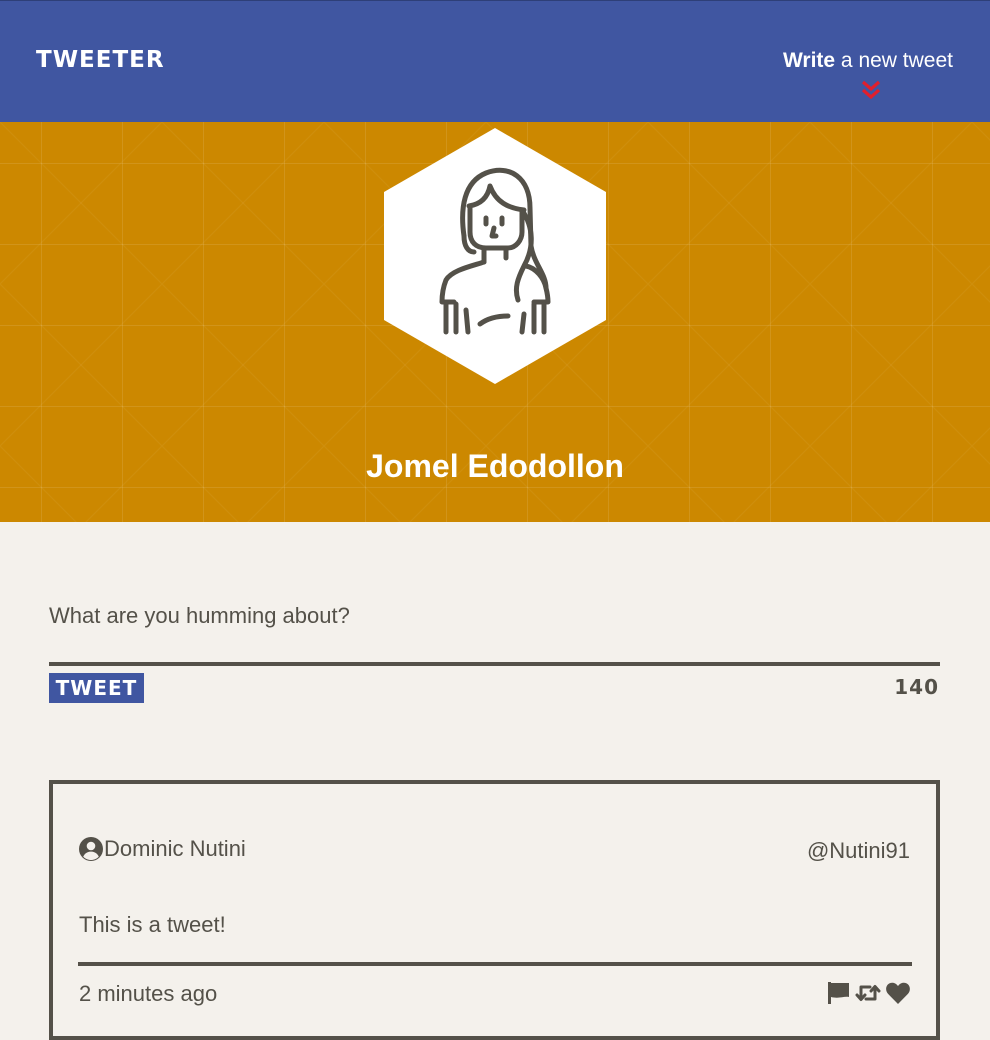 This screenshot has width=990, height=1040. I want to click on tweet-author: Dominic Nutini, so click(162, 849).